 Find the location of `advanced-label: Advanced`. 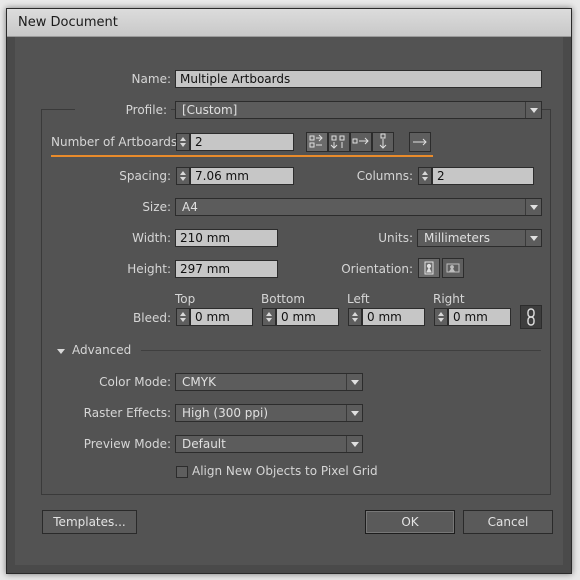

advanced-label: Advanced is located at coordinates (101, 350).